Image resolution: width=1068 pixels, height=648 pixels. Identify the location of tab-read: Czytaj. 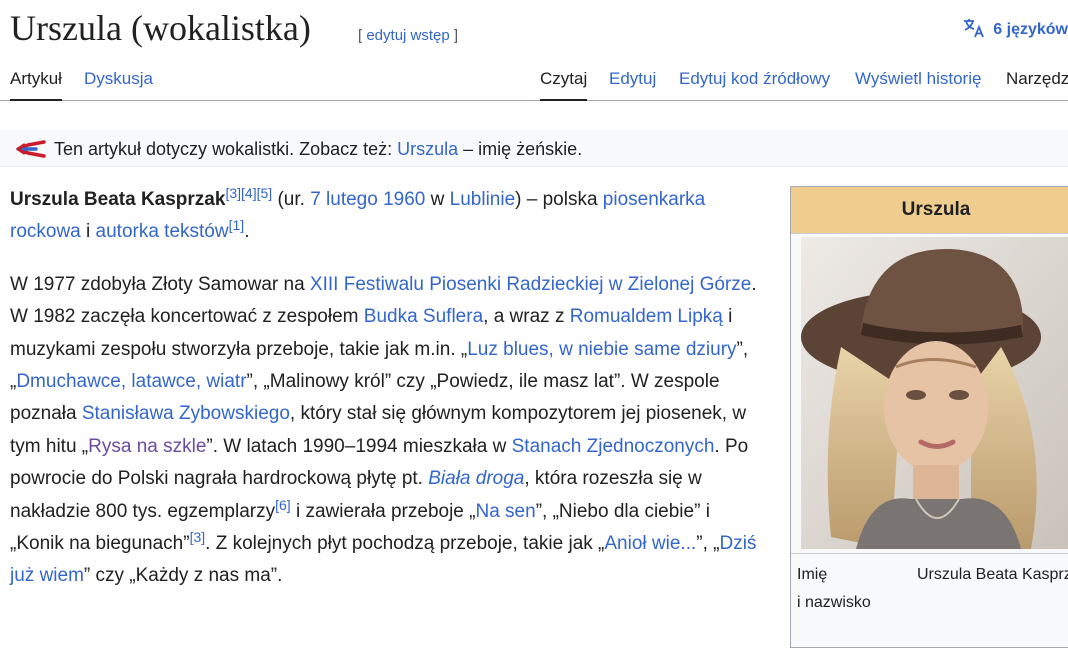
(564, 78).